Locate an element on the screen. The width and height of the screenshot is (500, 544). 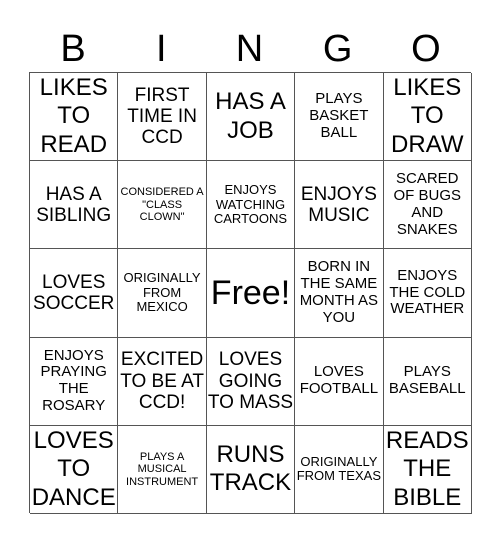
cell-text: SCARED OF BUGS AND SNAKES is located at coordinates (427, 204).